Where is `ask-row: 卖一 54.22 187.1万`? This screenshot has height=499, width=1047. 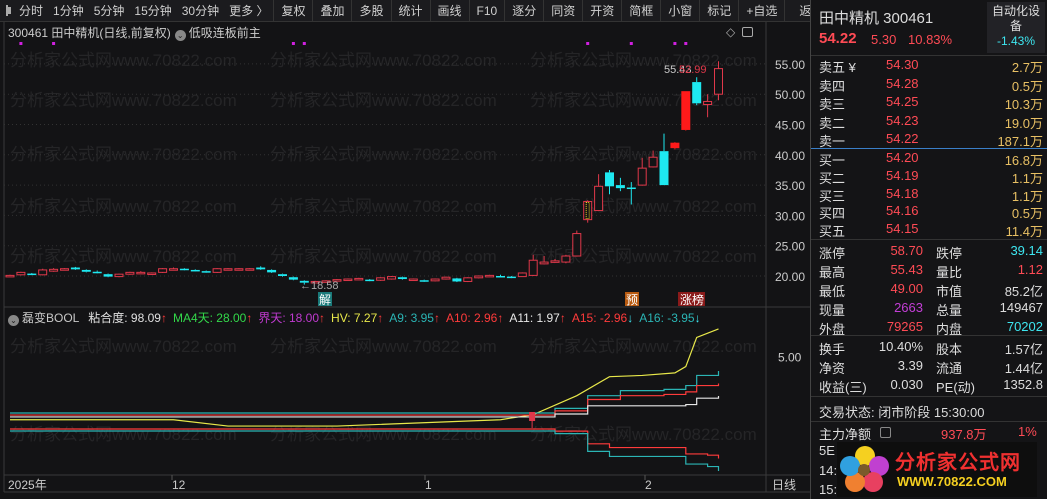 ask-row: 卖一 54.22 187.1万 is located at coordinates (931, 140).